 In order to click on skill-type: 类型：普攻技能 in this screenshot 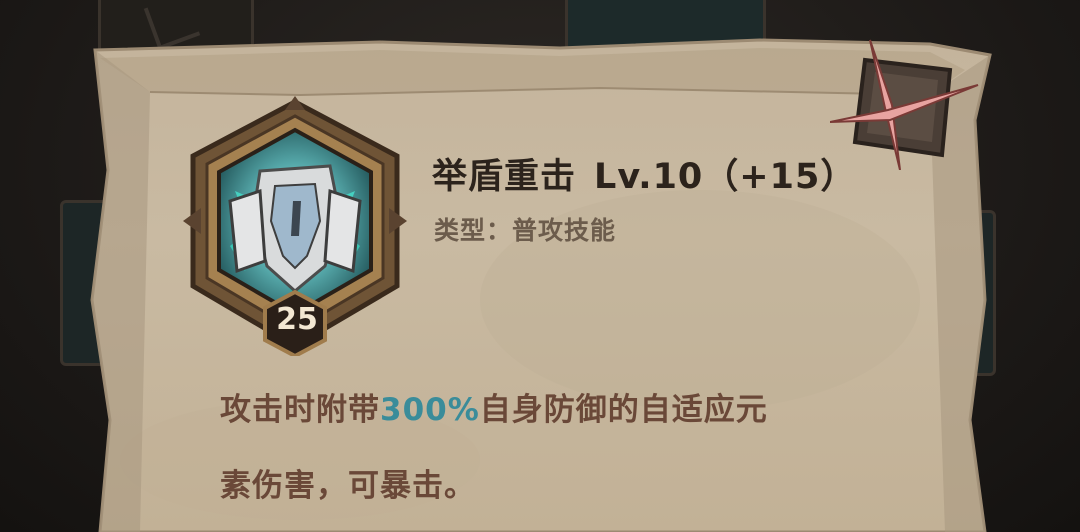, I will do `click(525, 229)`.